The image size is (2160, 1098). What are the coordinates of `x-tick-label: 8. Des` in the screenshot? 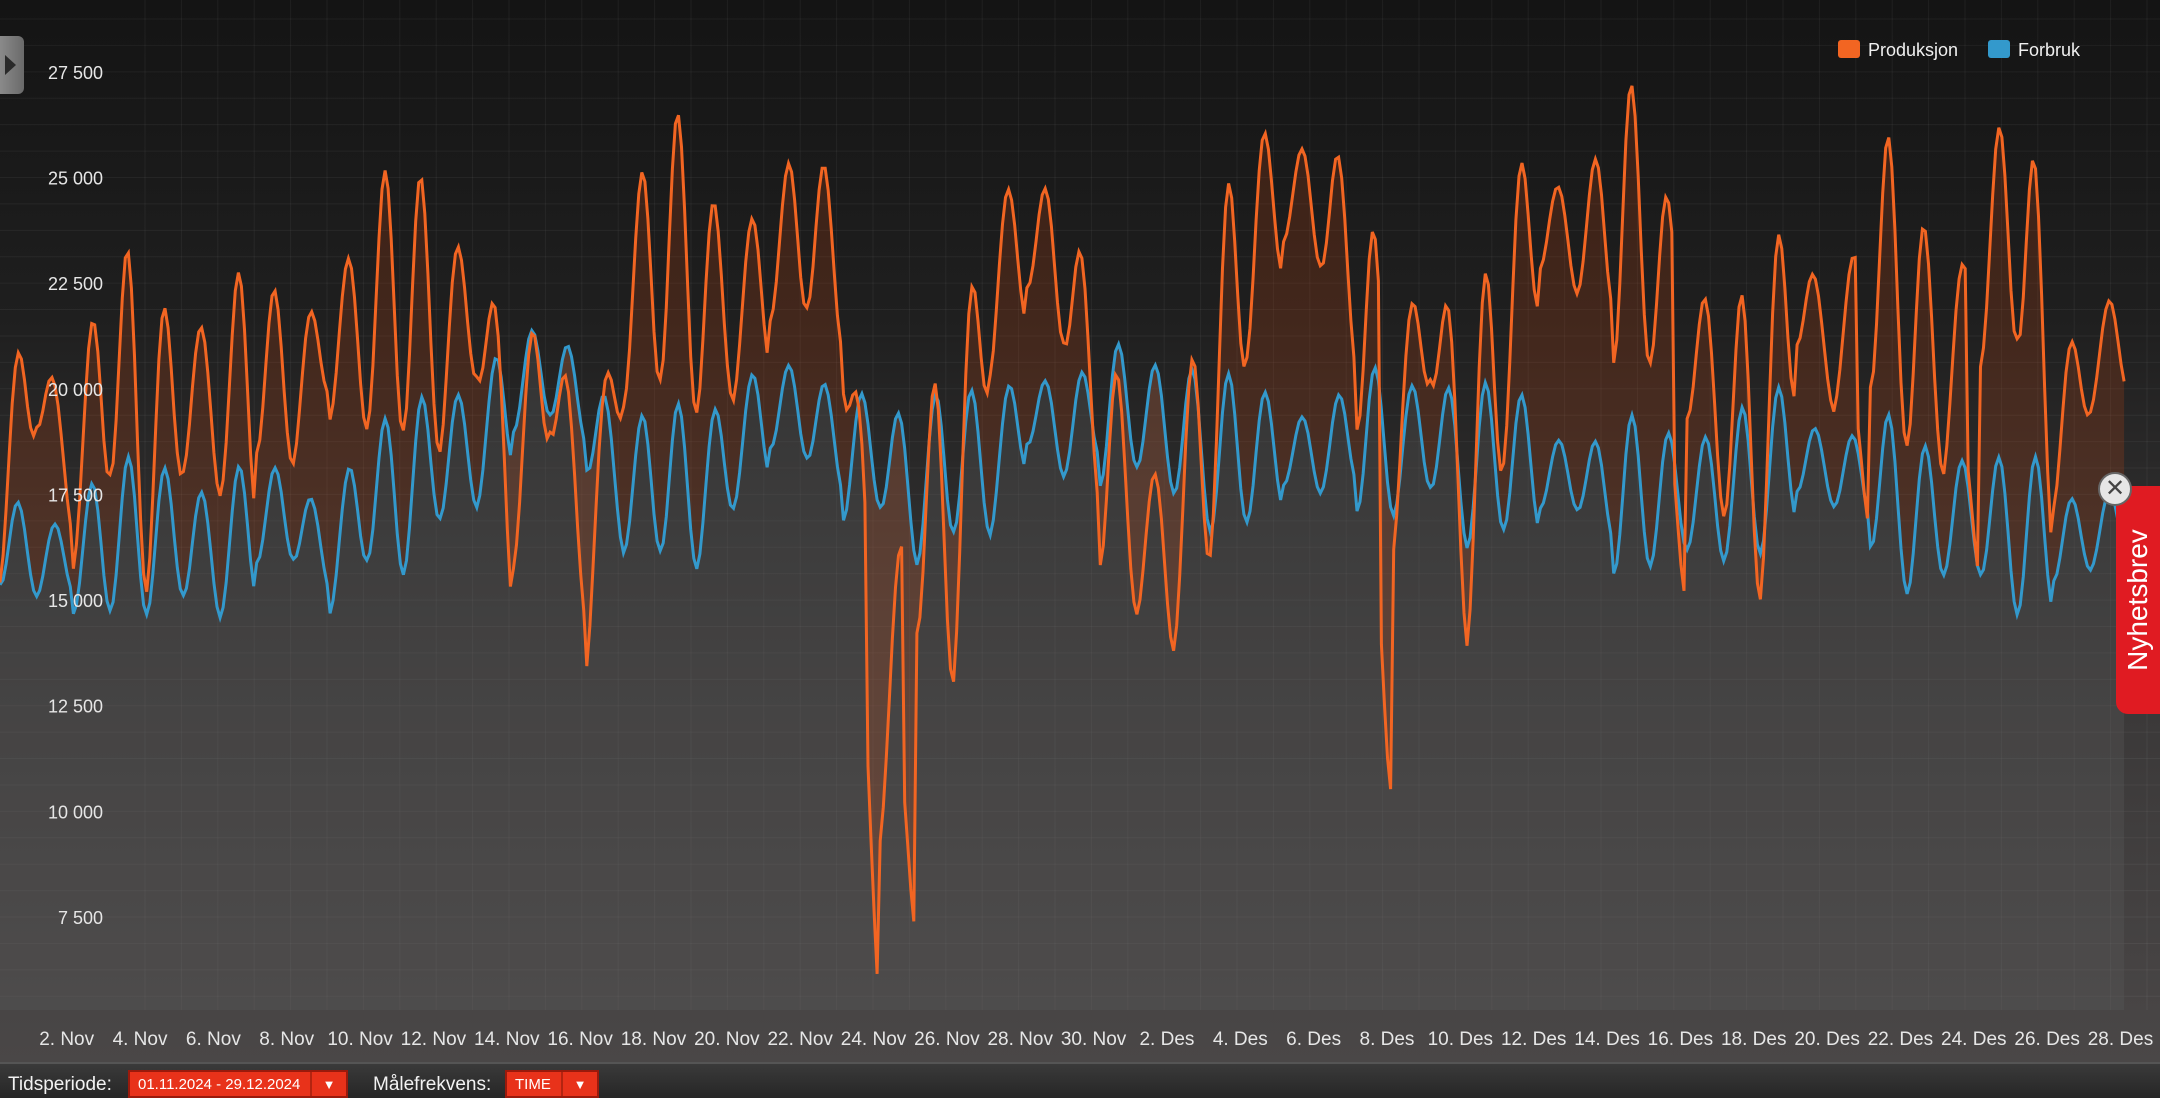 It's located at (1387, 1039).